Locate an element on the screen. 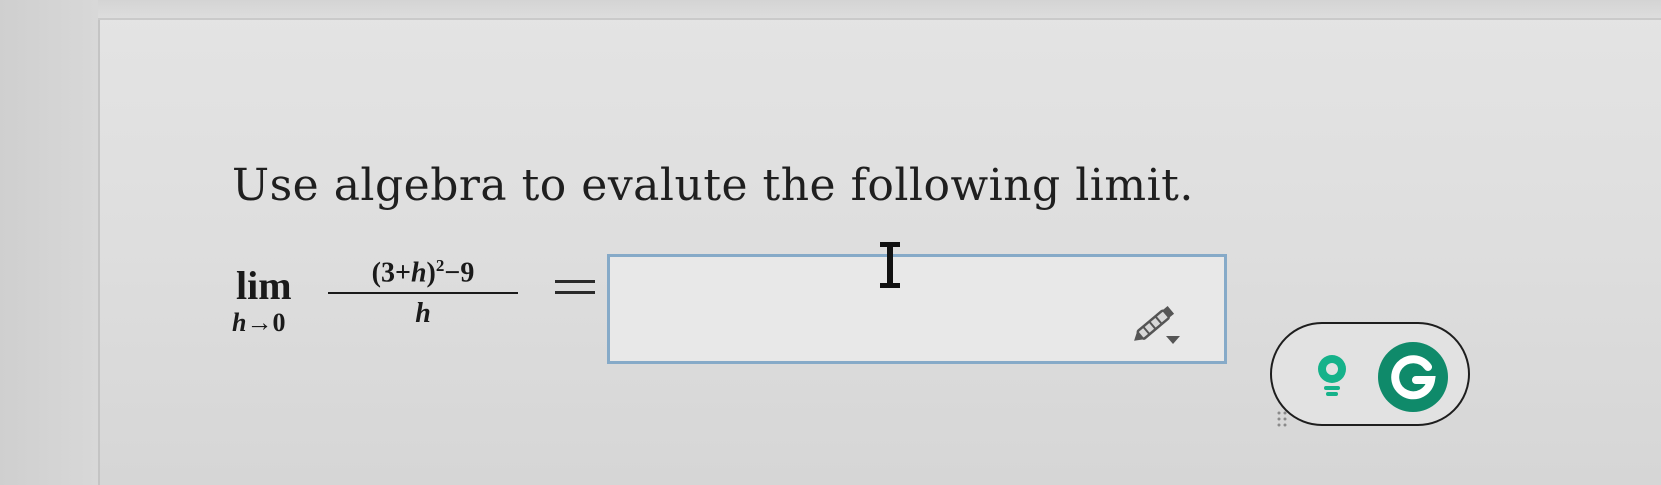  lightbulb-icon is located at coordinates (1332, 375).